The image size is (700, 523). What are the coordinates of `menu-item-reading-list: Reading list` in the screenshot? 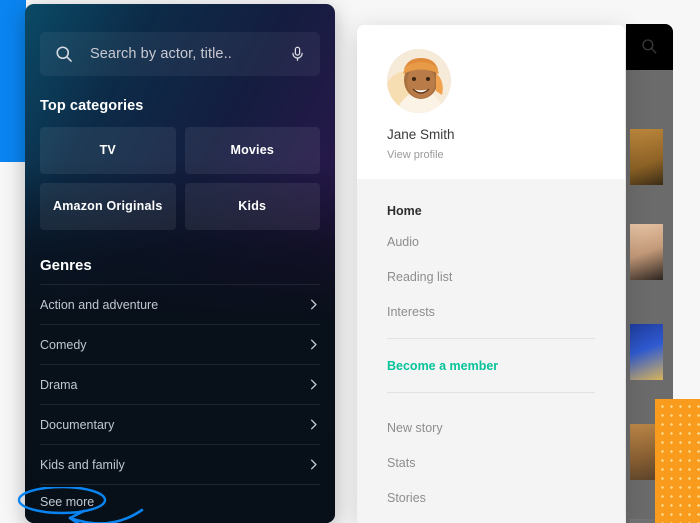 It's located at (491, 276).